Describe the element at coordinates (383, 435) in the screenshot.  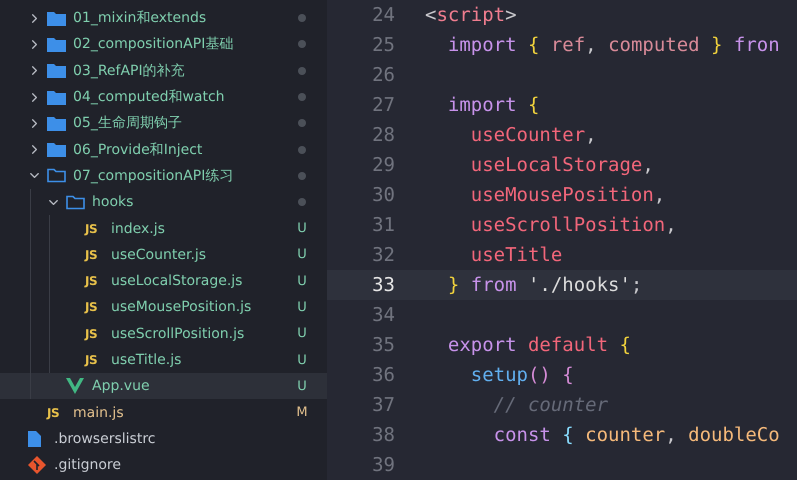
I see `line-number: 38` at that location.